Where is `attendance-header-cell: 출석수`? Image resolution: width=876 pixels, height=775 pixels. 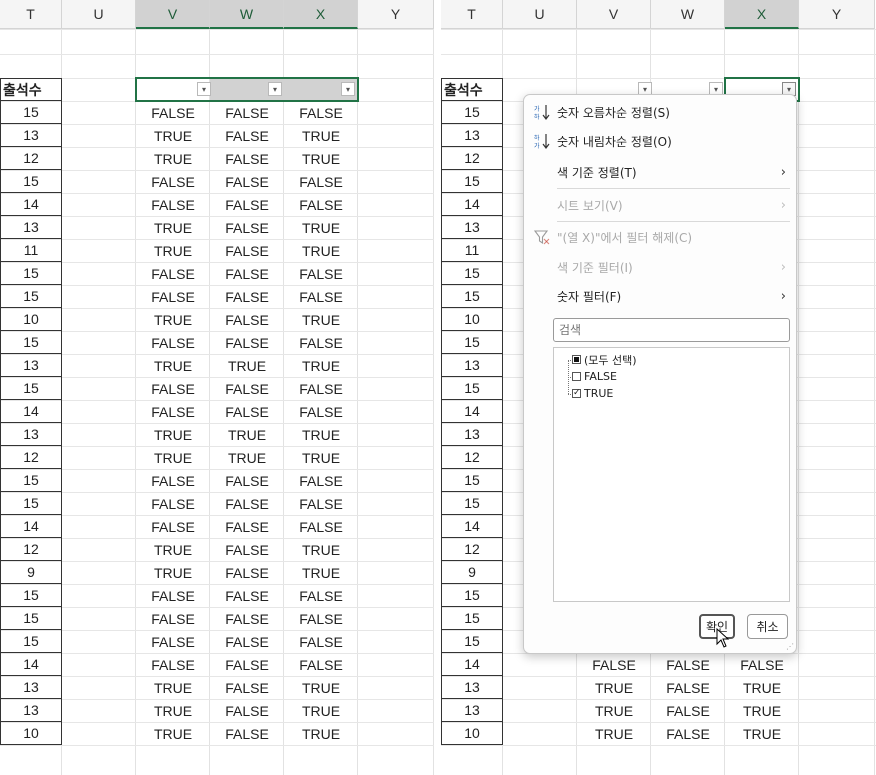 attendance-header-cell: 출석수 is located at coordinates (472, 89).